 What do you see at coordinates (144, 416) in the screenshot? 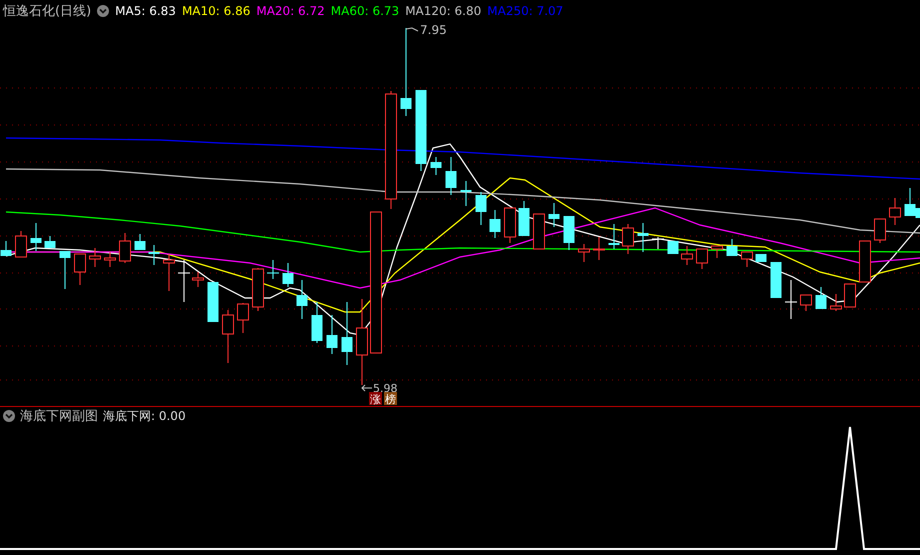
I see `indicator-value: 海底下网: 0.00` at bounding box center [144, 416].